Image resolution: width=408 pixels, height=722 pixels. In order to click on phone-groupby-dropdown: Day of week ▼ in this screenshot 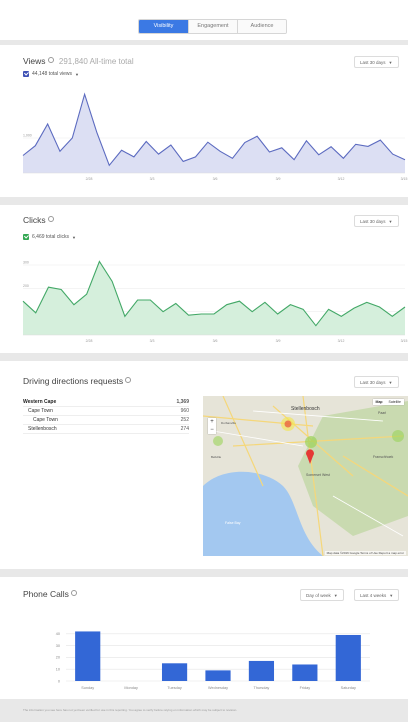, I will do `click(322, 595)`.